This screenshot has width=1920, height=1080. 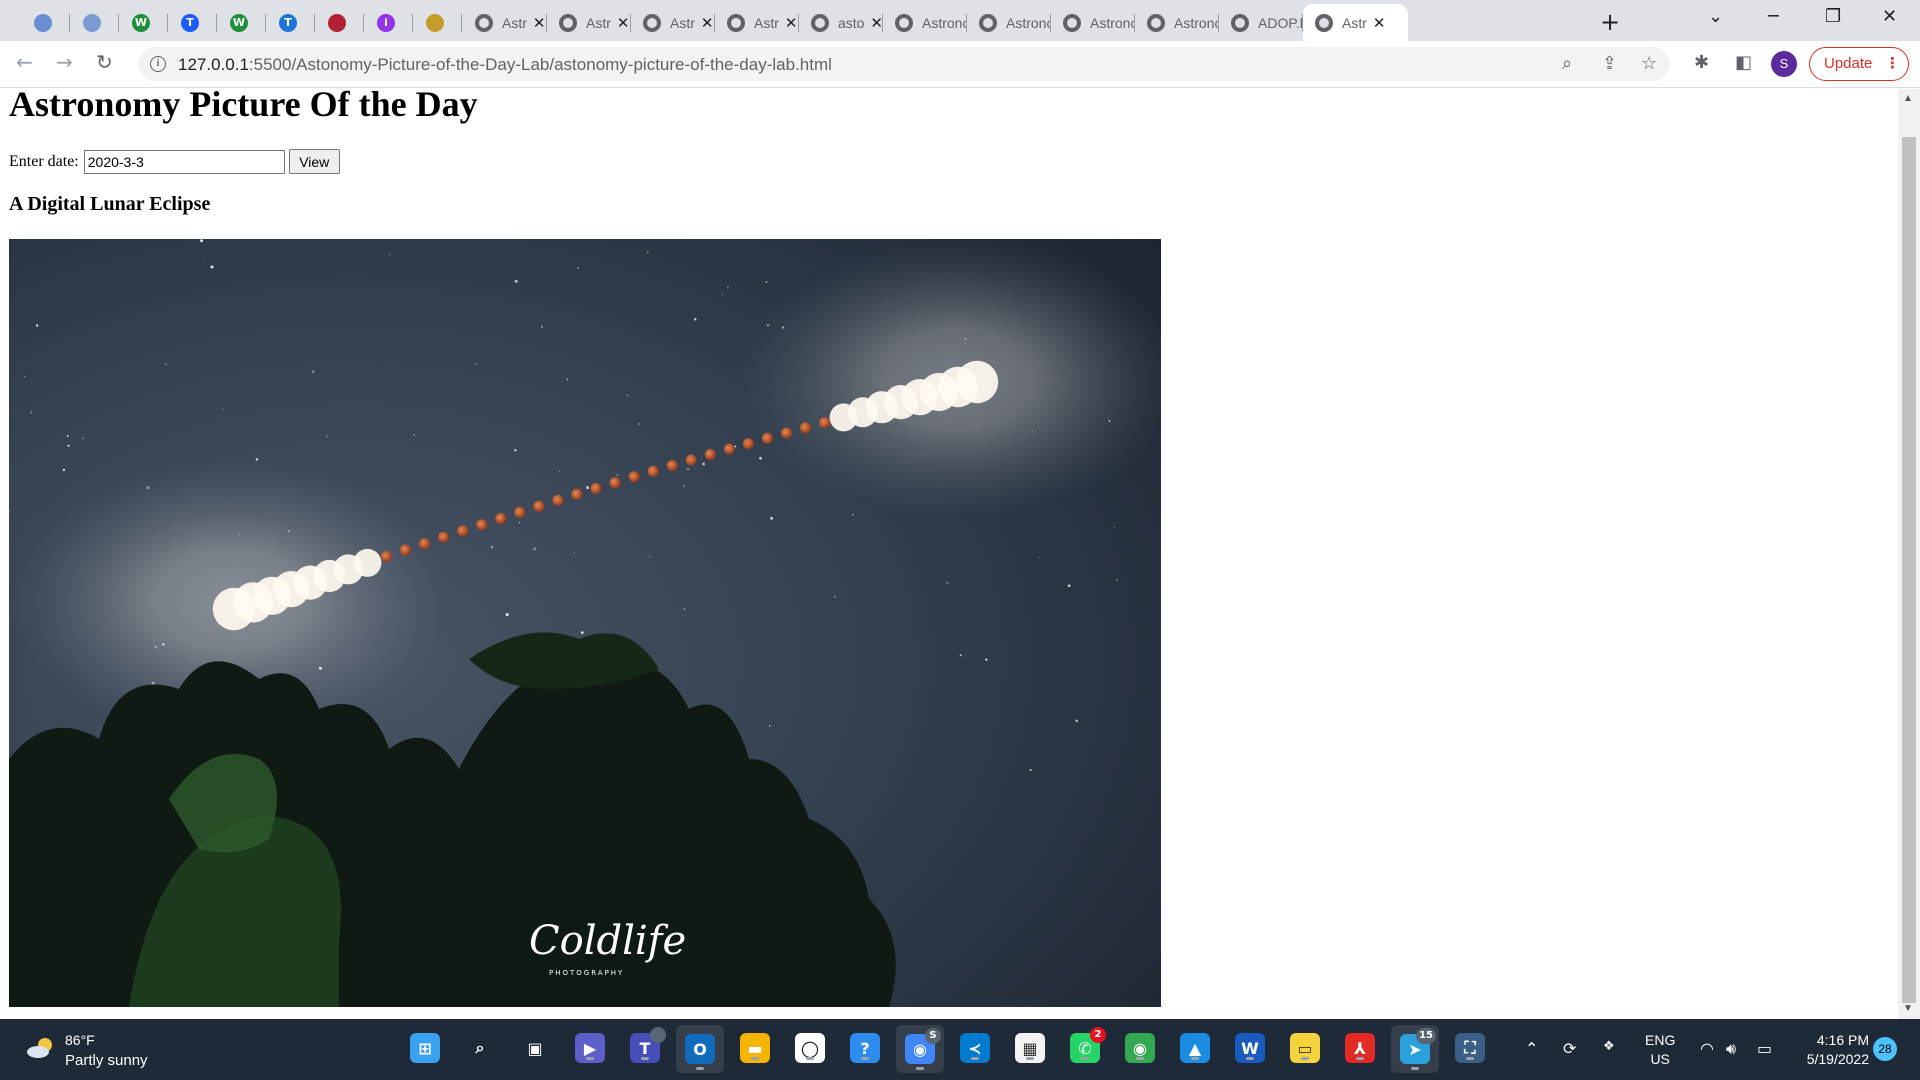 What do you see at coordinates (1609, 1046) in the screenshot?
I see `dropbox-icon: ❖` at bounding box center [1609, 1046].